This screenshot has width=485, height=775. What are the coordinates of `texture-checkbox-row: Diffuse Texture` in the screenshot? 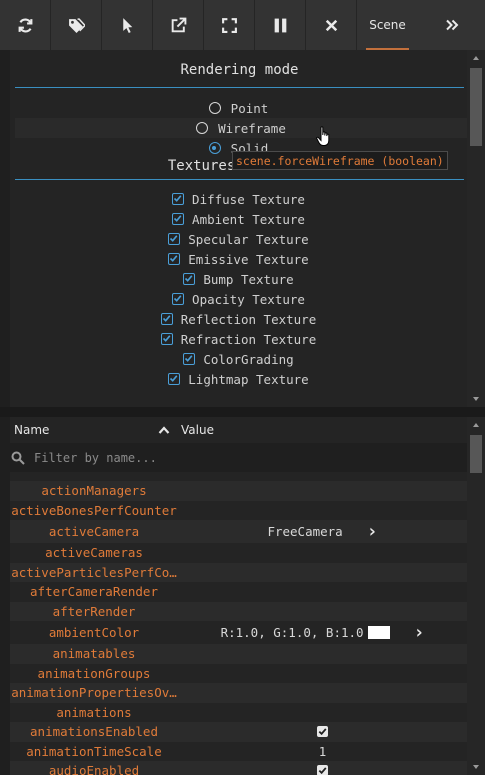 It's located at (238, 199).